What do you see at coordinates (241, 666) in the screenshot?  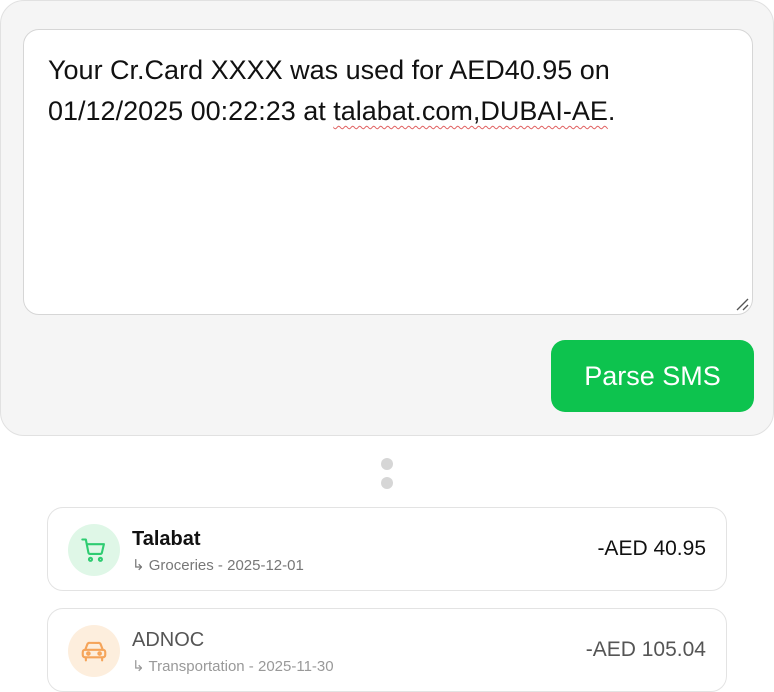 I see `transaction-detail-text: Transportation - 2025-11-30` at bounding box center [241, 666].